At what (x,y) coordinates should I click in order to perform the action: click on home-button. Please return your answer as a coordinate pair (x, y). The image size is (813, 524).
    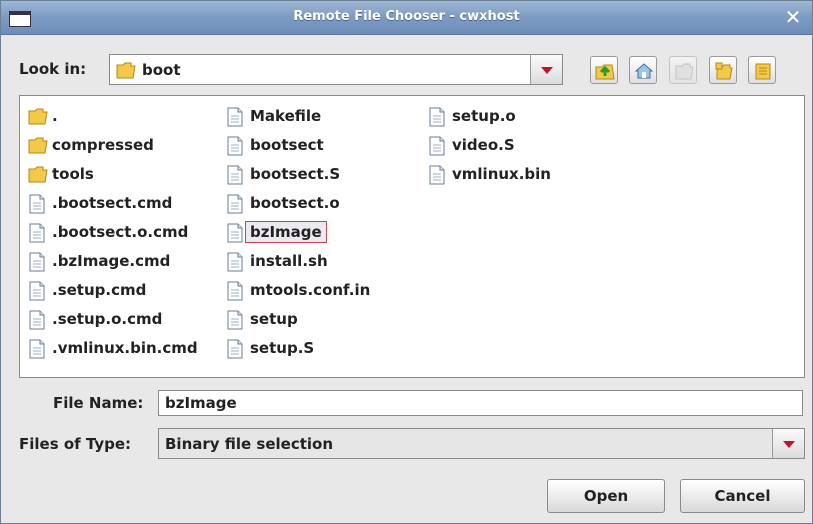
    Looking at the image, I should click on (643, 70).